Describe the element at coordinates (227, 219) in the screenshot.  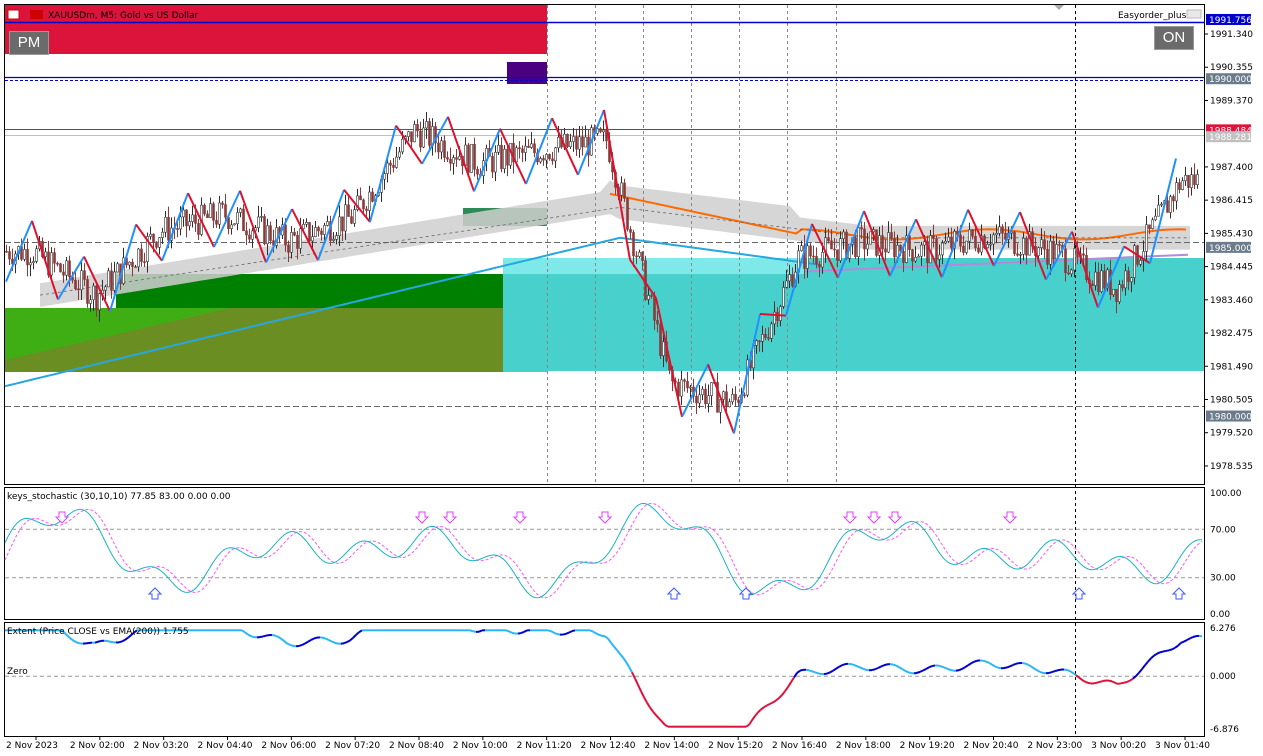
I see `zigzag-up-leg` at that location.